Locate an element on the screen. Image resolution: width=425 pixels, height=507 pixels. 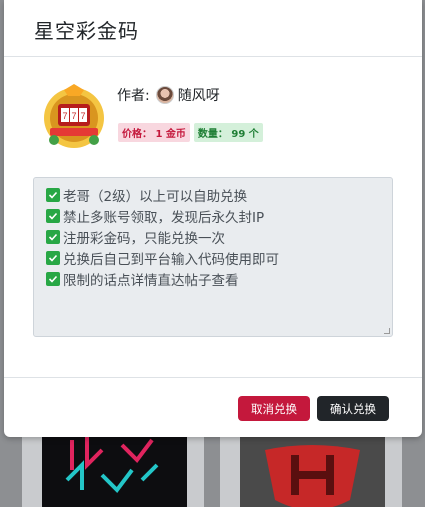
modal-title: 星空彩金码 is located at coordinates (86, 31).